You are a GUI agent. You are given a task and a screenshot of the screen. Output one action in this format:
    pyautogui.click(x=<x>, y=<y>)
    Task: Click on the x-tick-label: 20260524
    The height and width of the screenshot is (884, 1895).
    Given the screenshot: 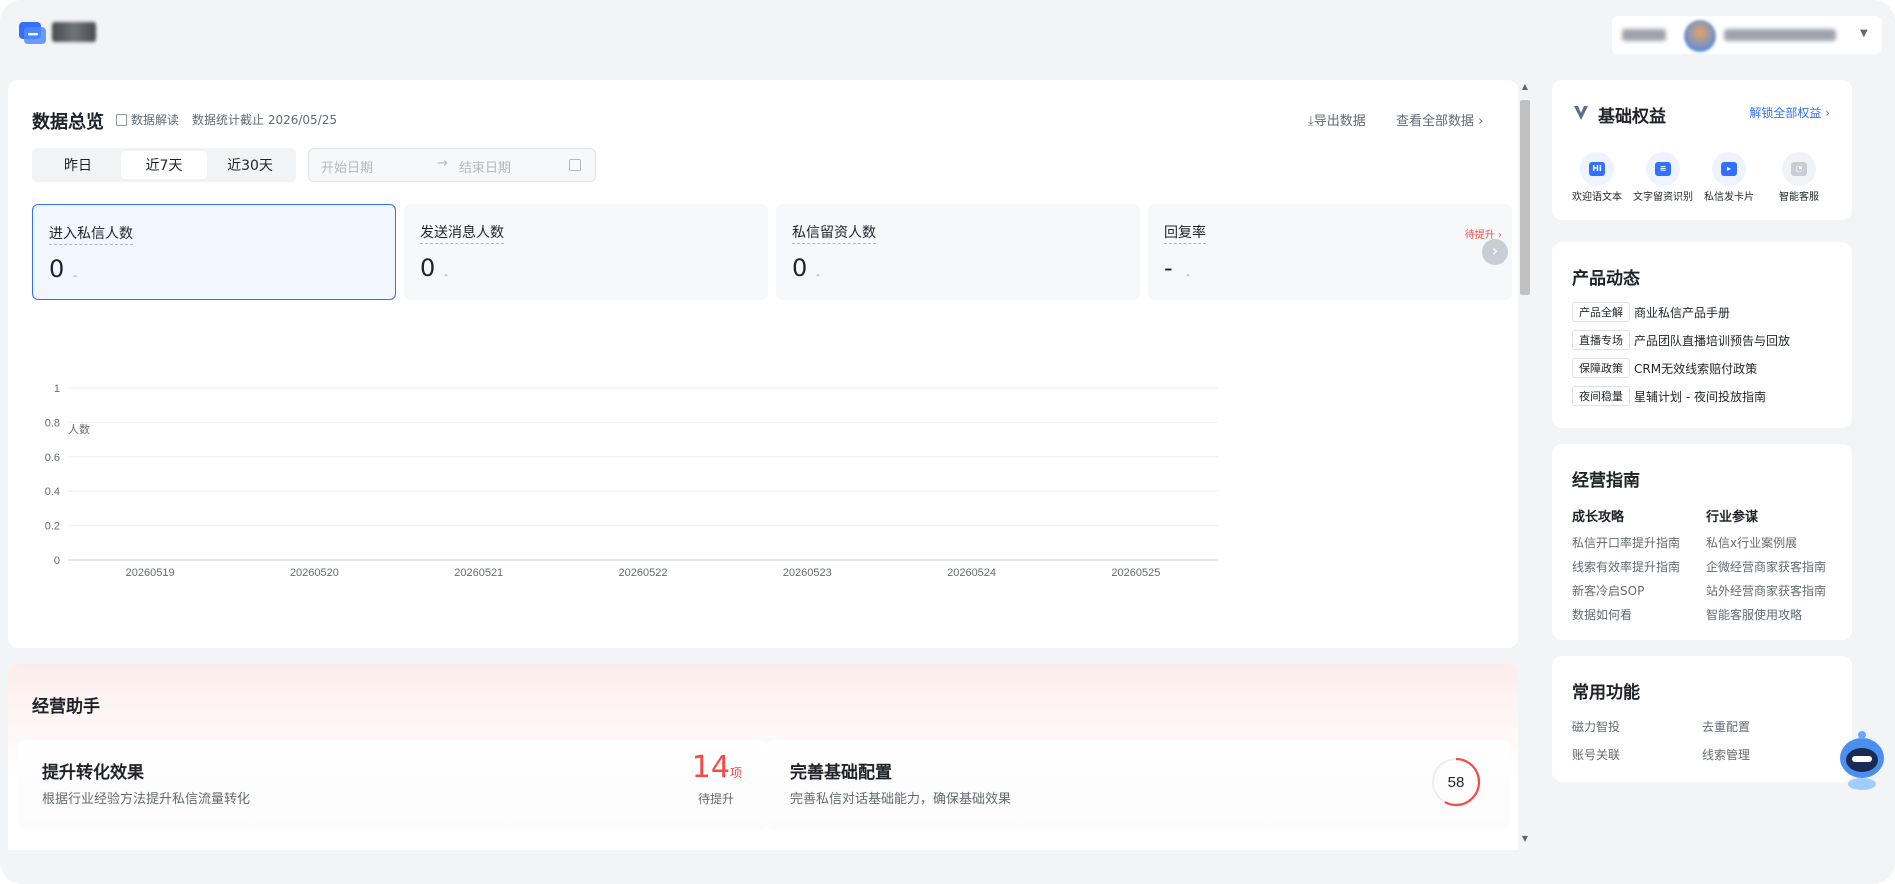 What is the action you would take?
    pyautogui.click(x=971, y=573)
    